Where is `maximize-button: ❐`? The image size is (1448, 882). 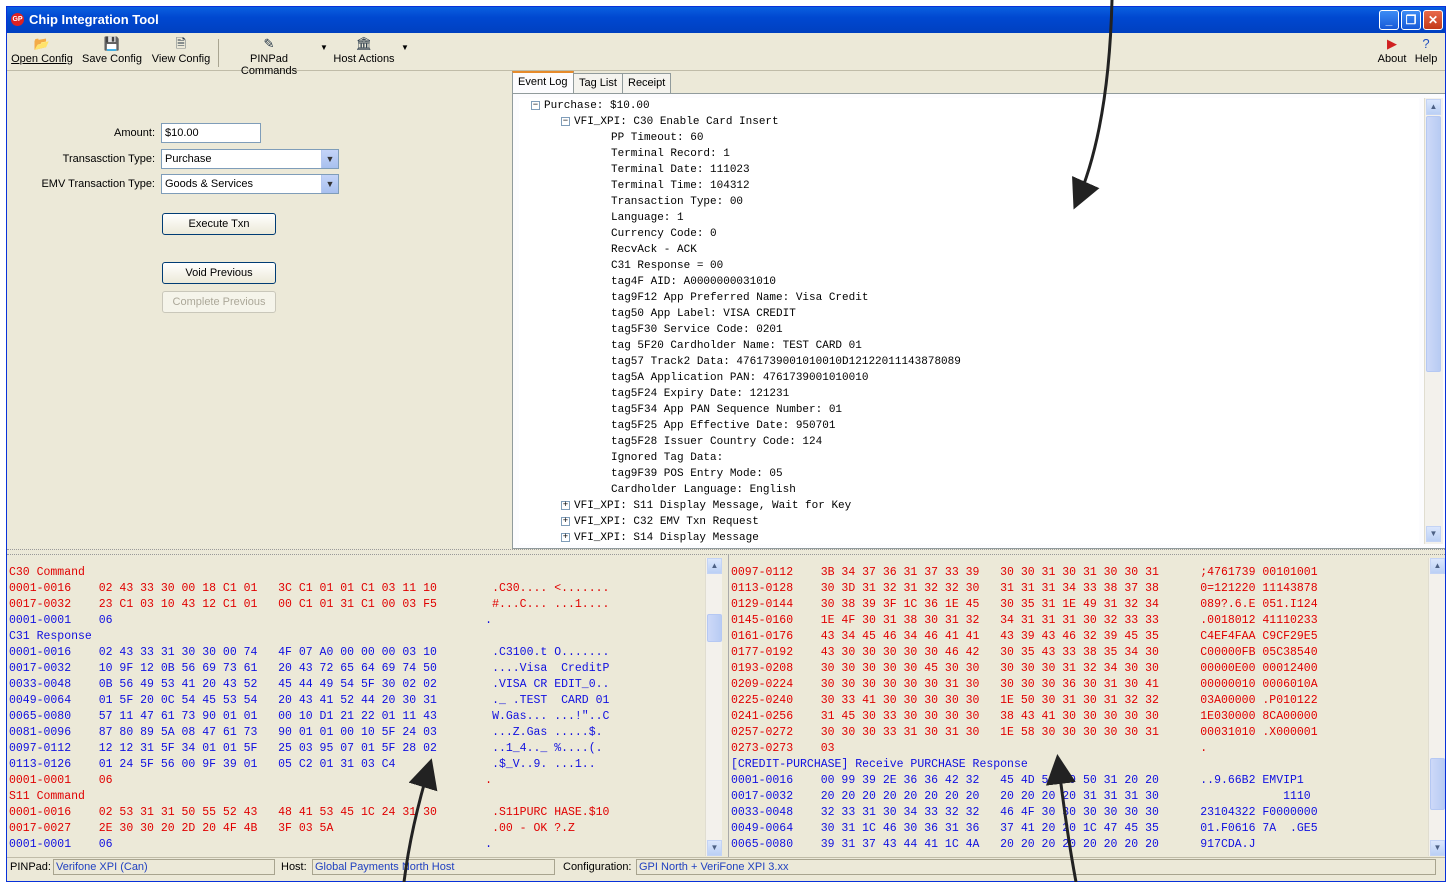 maximize-button: ❐ is located at coordinates (1411, 20).